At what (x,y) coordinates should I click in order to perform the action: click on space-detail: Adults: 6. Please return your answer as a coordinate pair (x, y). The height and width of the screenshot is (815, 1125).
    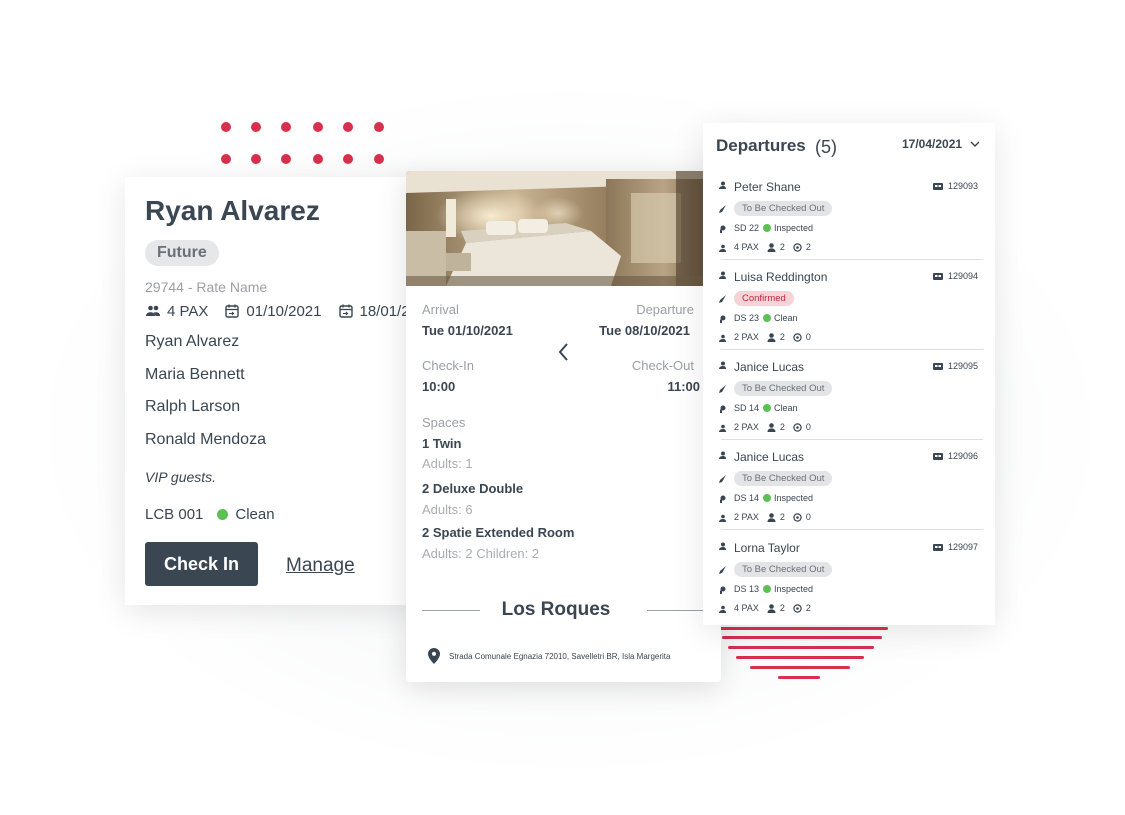
    Looking at the image, I should click on (447, 509).